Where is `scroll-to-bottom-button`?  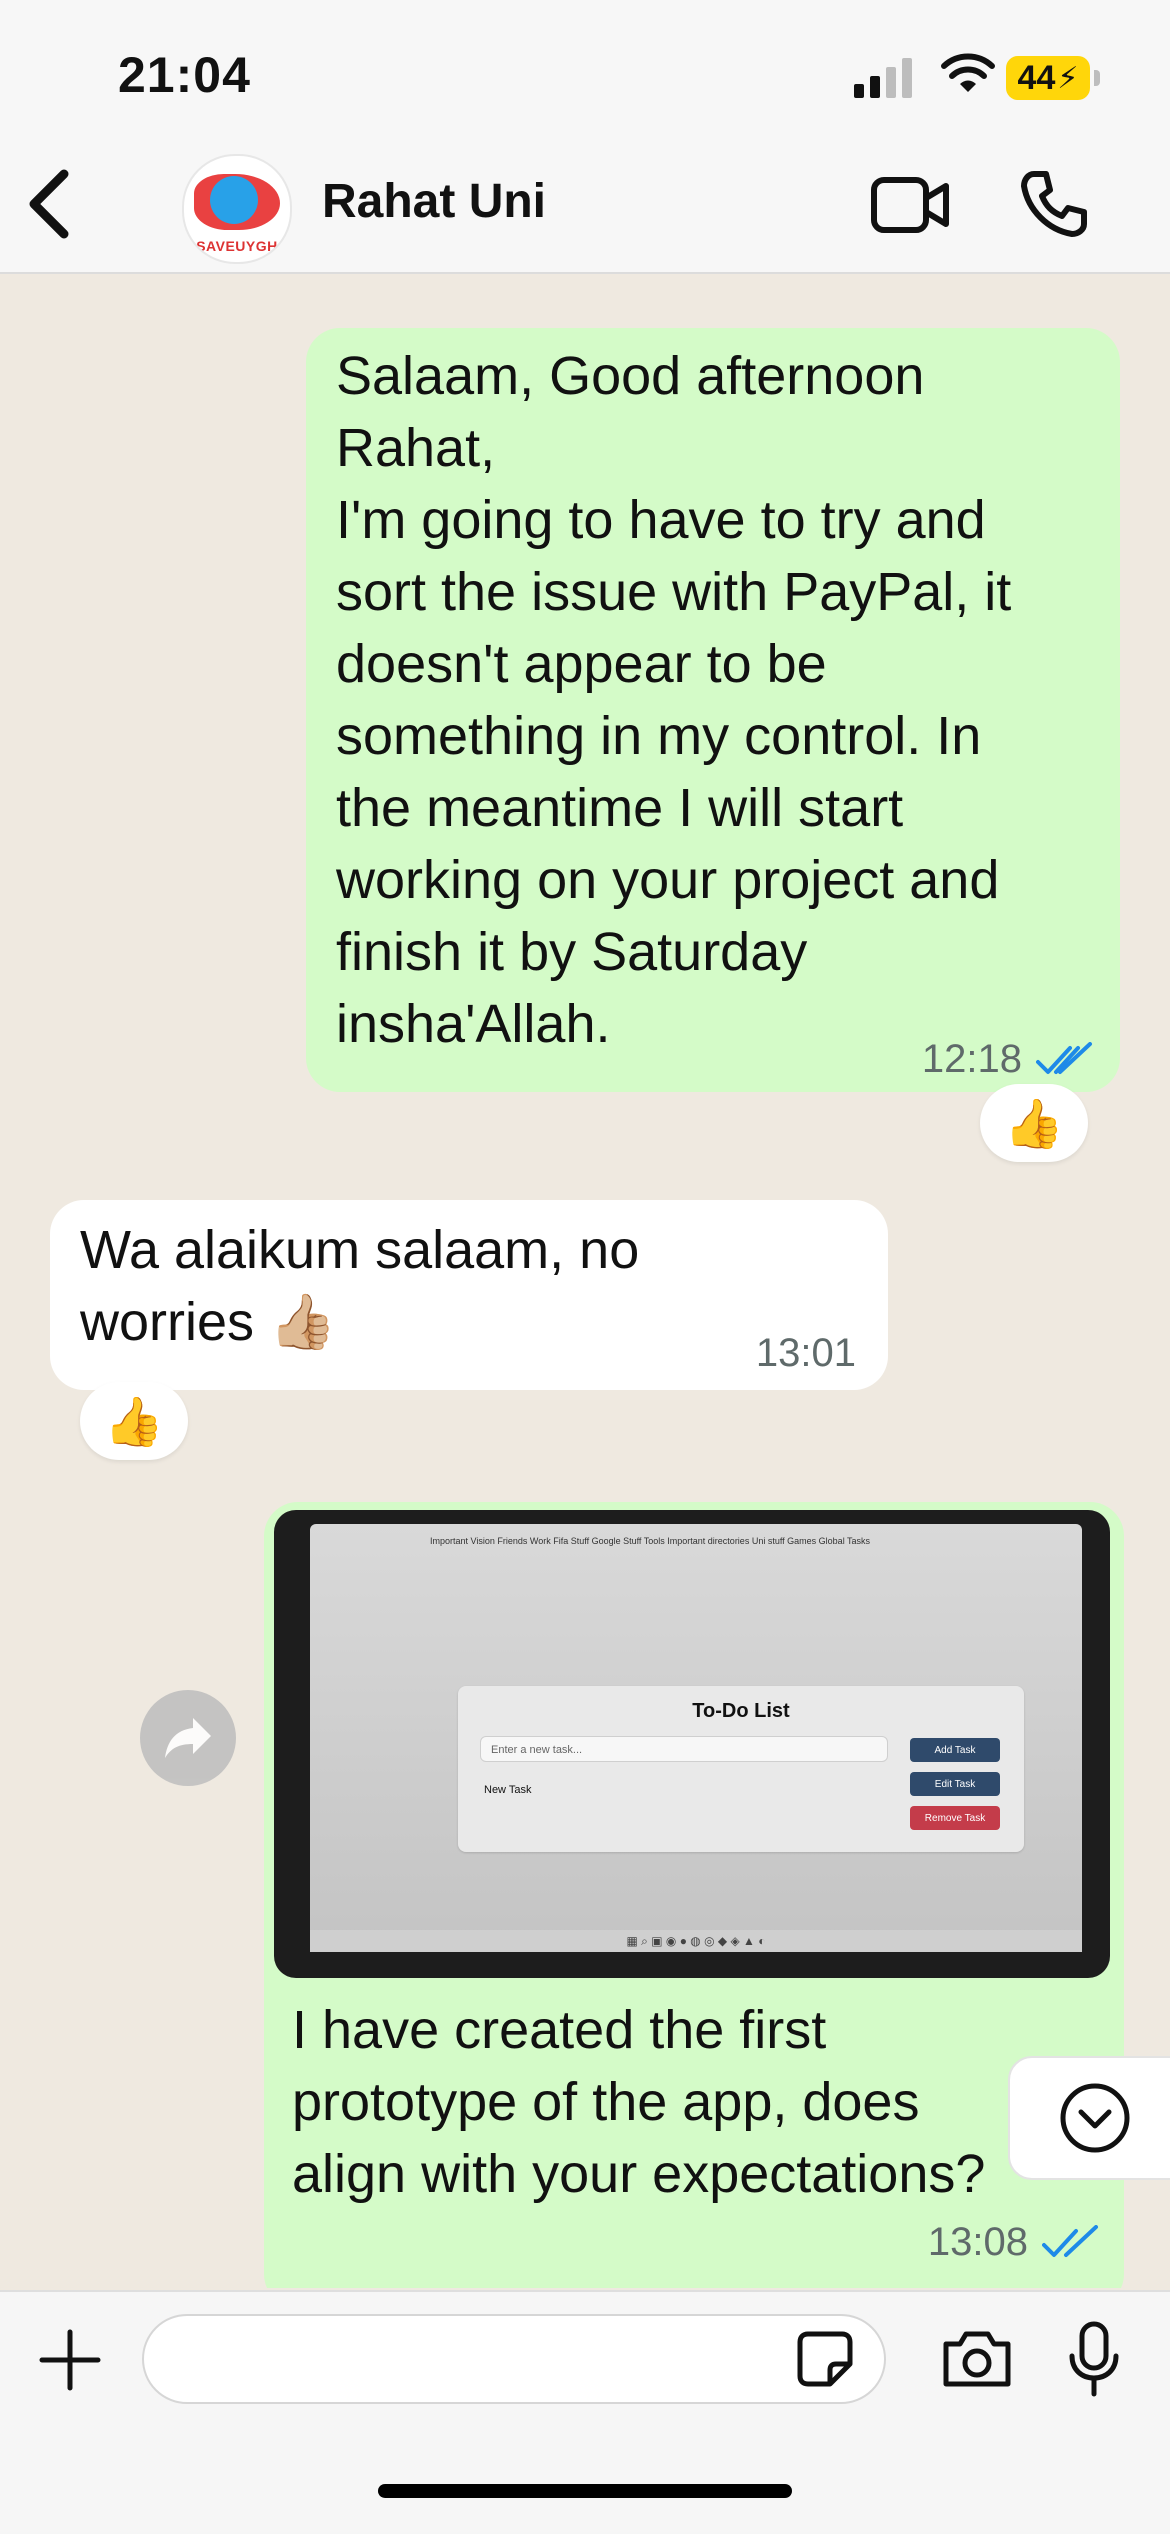
scroll-to-bottom-button is located at coordinates (1089, 2118).